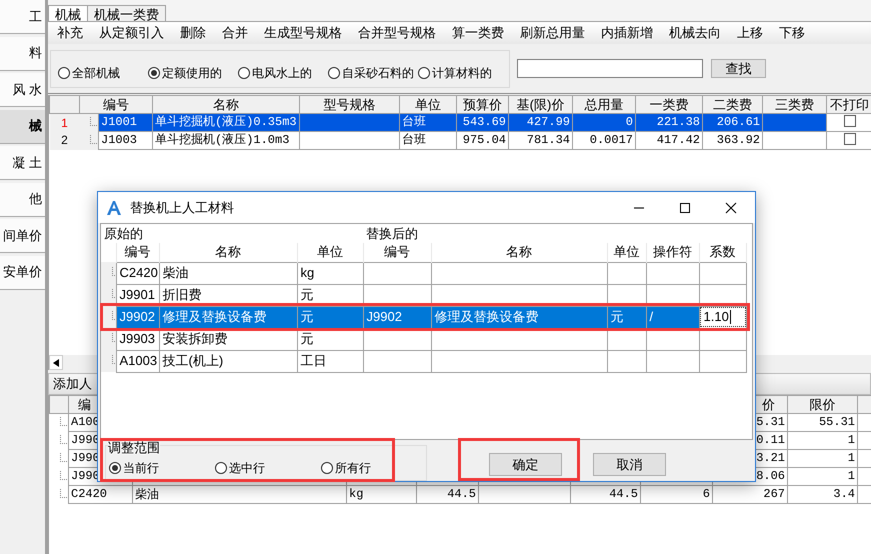 The image size is (871, 554). What do you see at coordinates (182, 294) in the screenshot?
I see `table-cell: 折旧费` at bounding box center [182, 294].